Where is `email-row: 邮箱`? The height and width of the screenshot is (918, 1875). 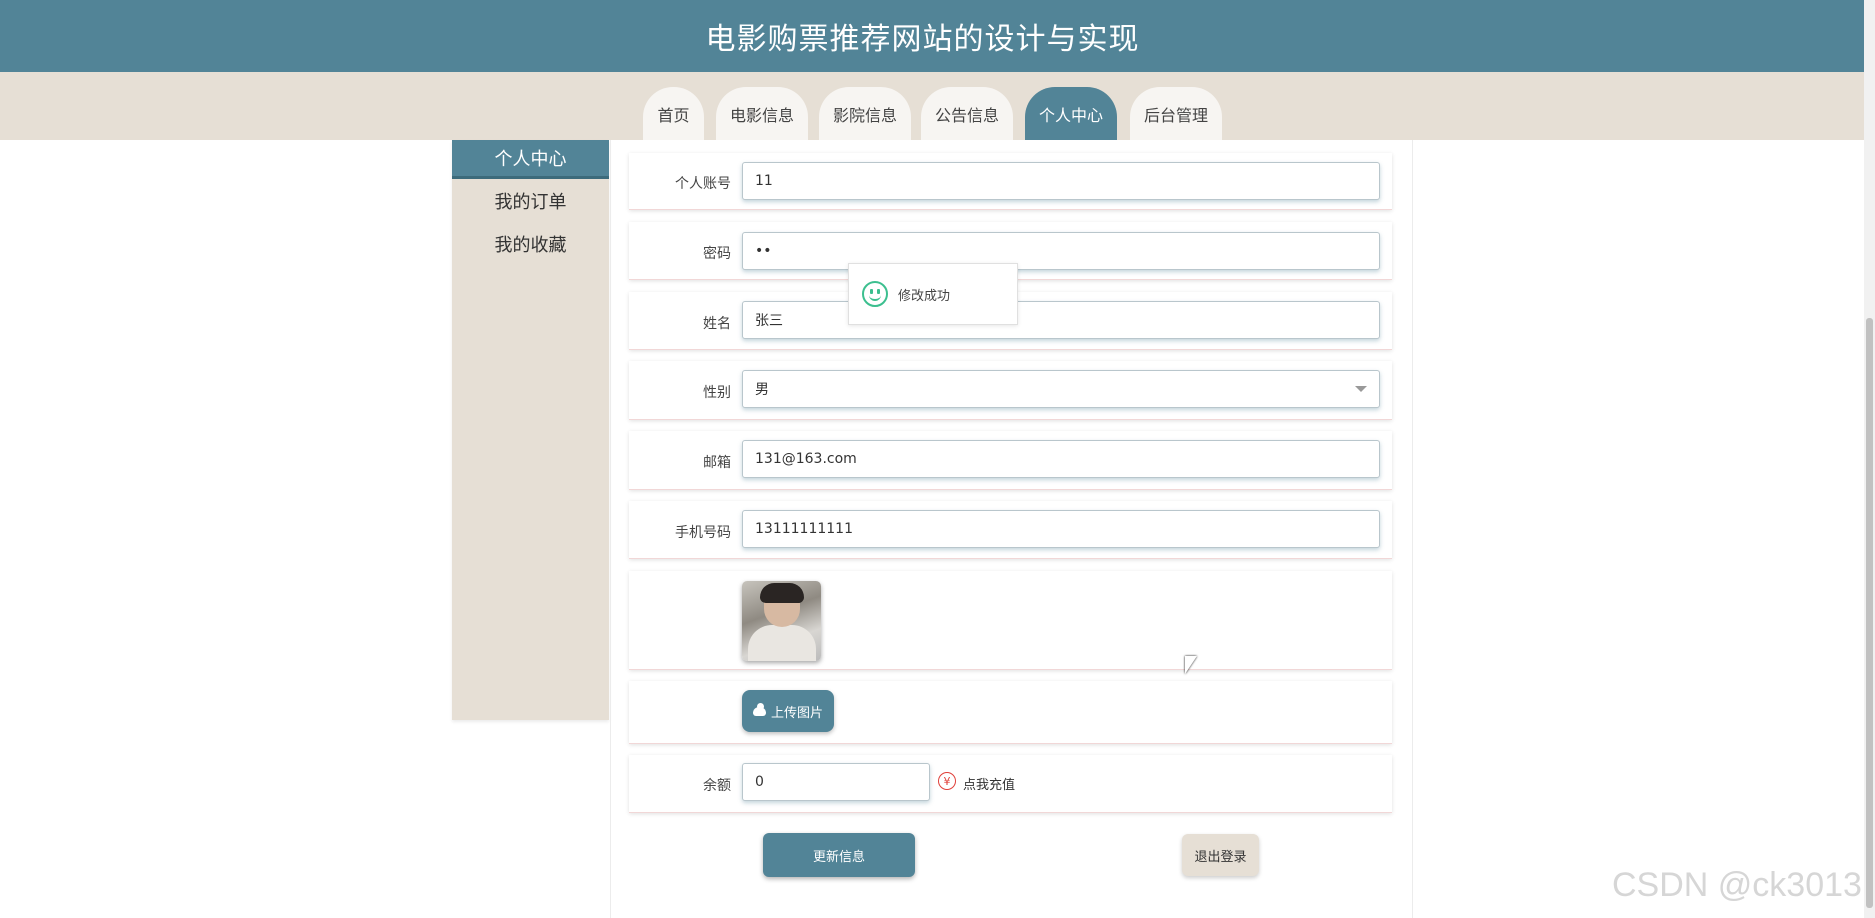 email-row: 邮箱 is located at coordinates (1010, 460).